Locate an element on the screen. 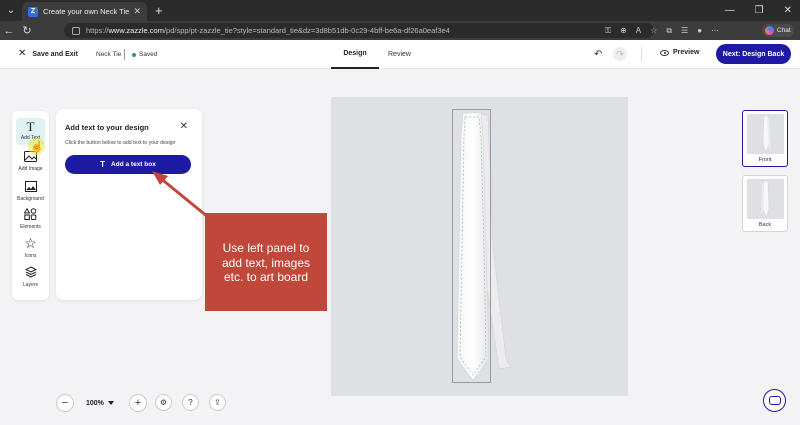 The image size is (800, 425). product-name: Neck Tie is located at coordinates (109, 54).